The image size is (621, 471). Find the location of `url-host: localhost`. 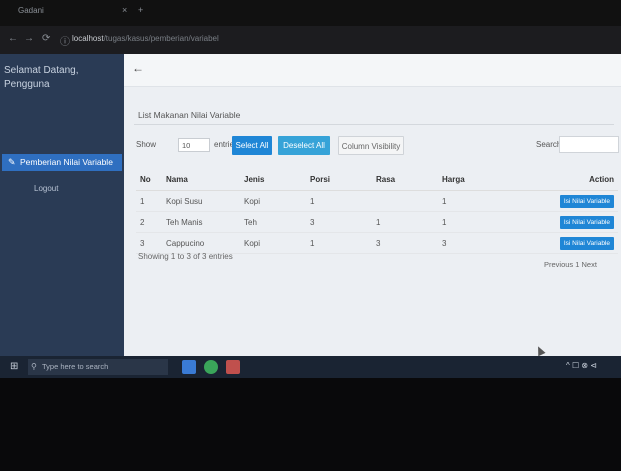

url-host: localhost is located at coordinates (88, 38).